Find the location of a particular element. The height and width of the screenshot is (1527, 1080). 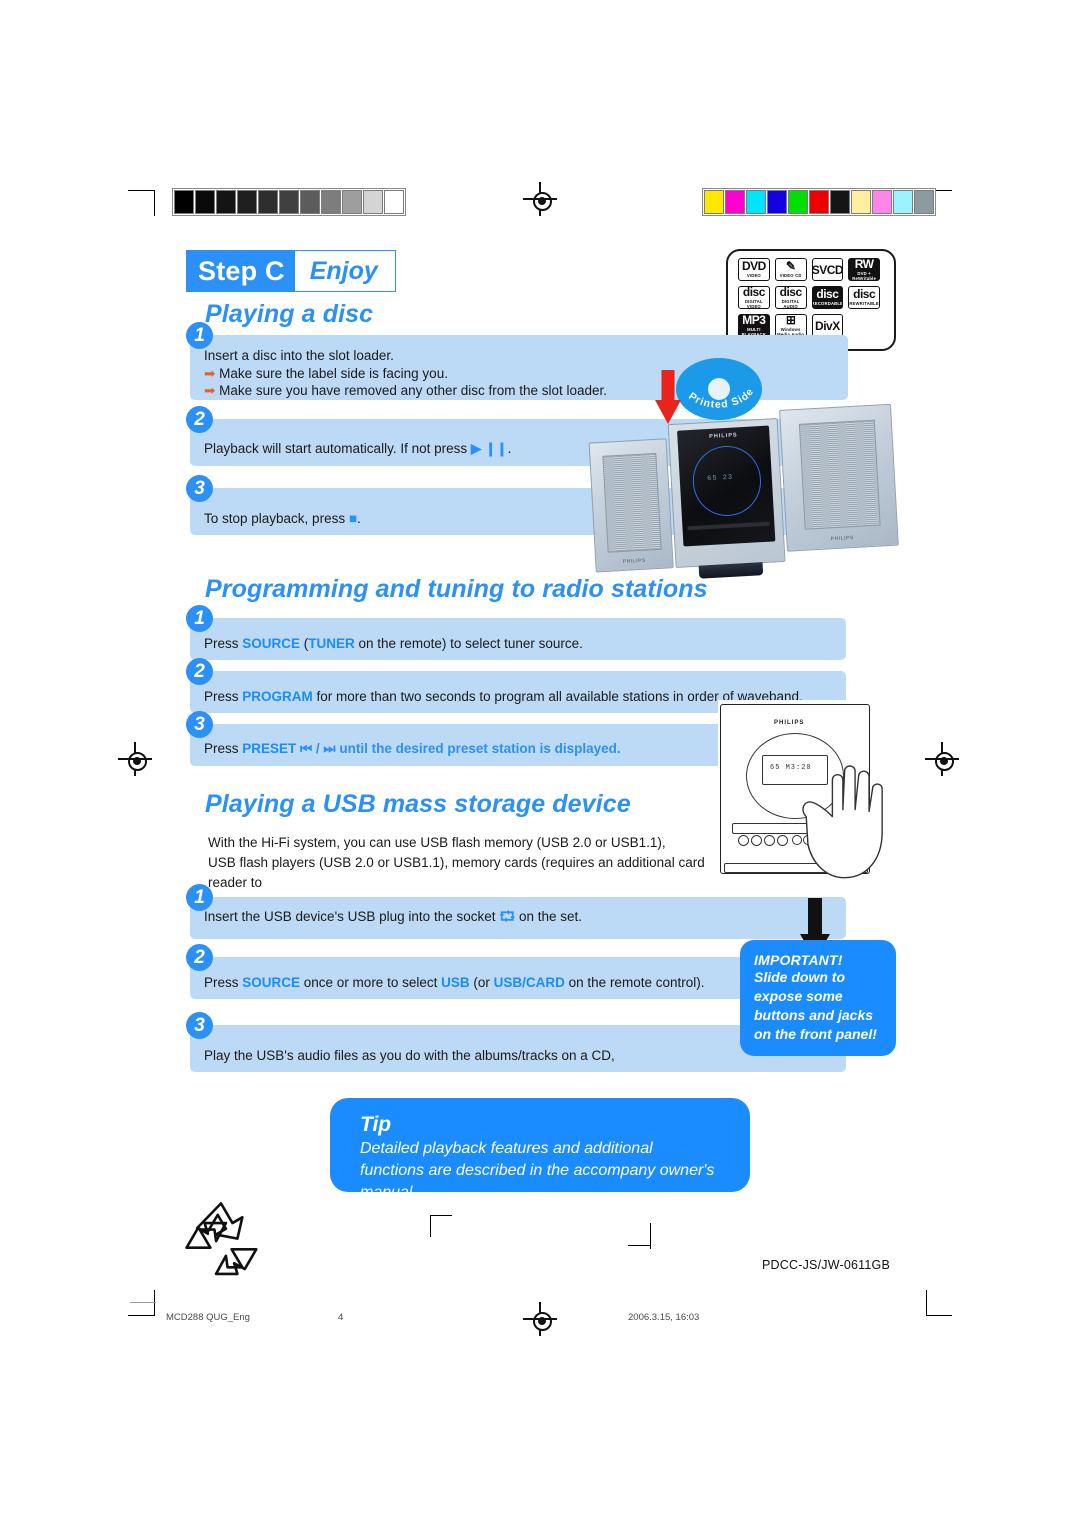

crop-mark-bl-v is located at coordinates (154, 1303).